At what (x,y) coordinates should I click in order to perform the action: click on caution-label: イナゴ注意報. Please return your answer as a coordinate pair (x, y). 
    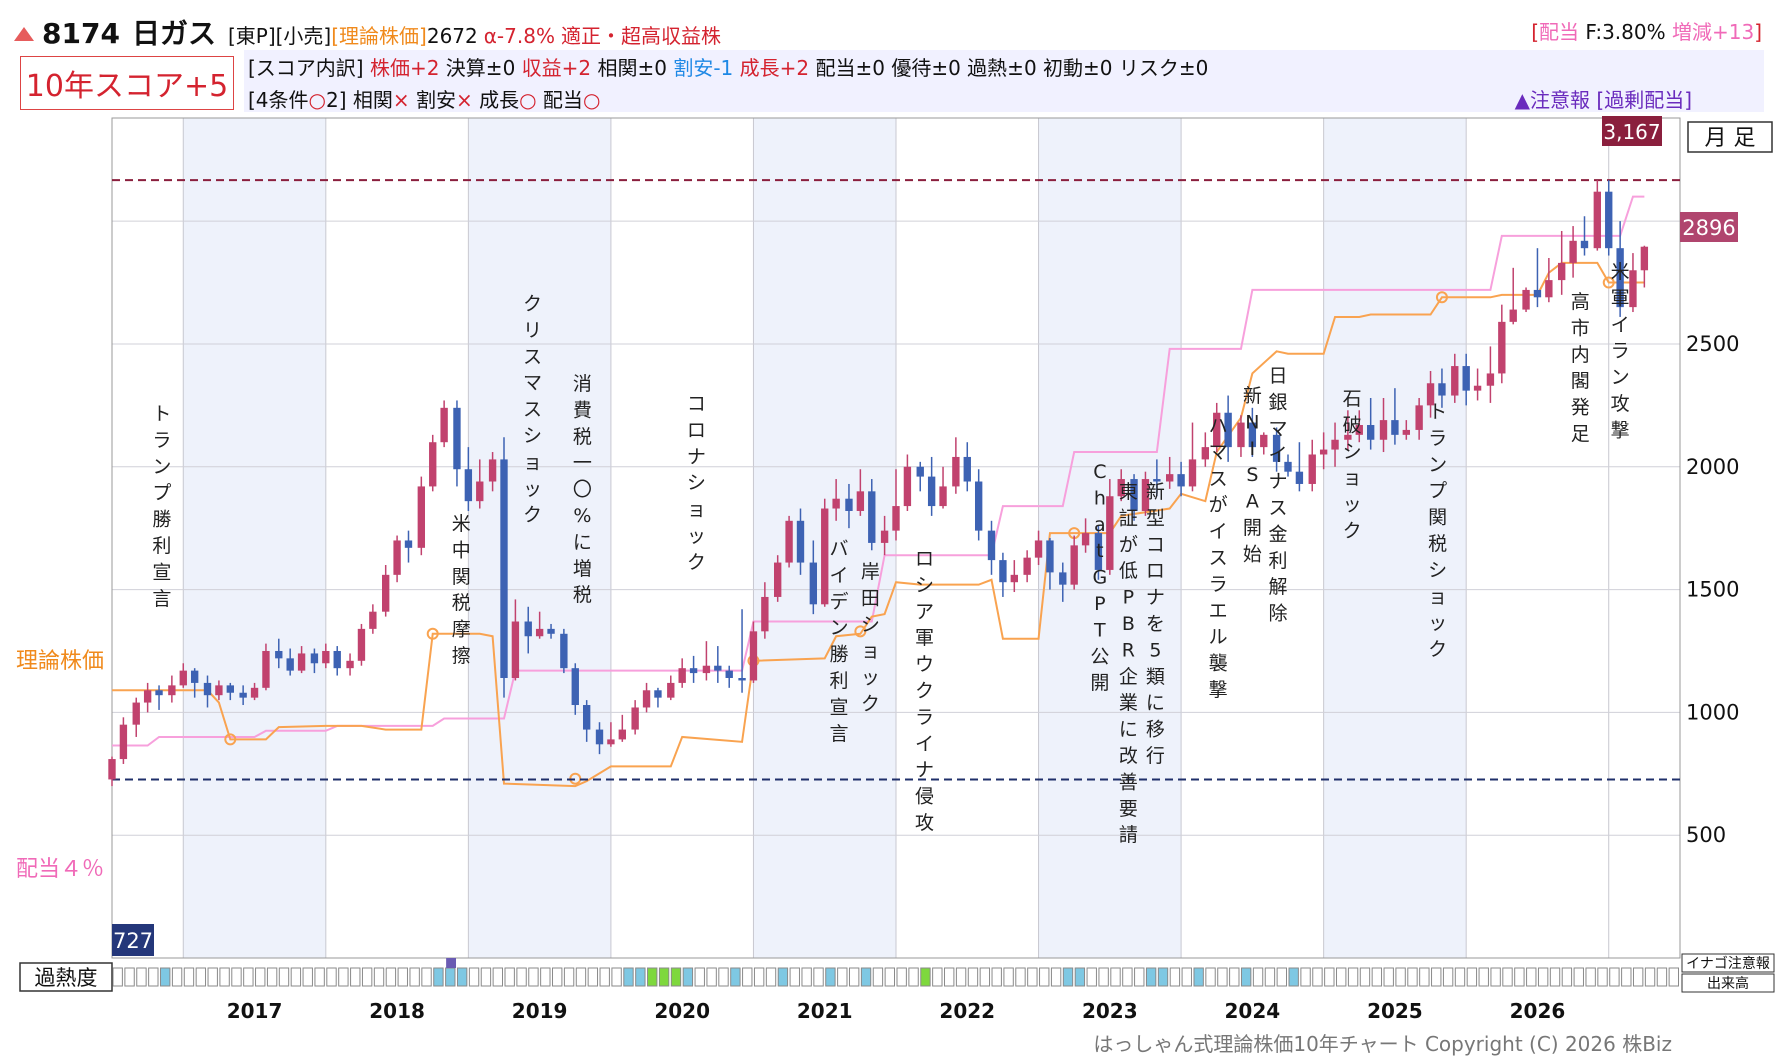
    Looking at the image, I should click on (1728, 963).